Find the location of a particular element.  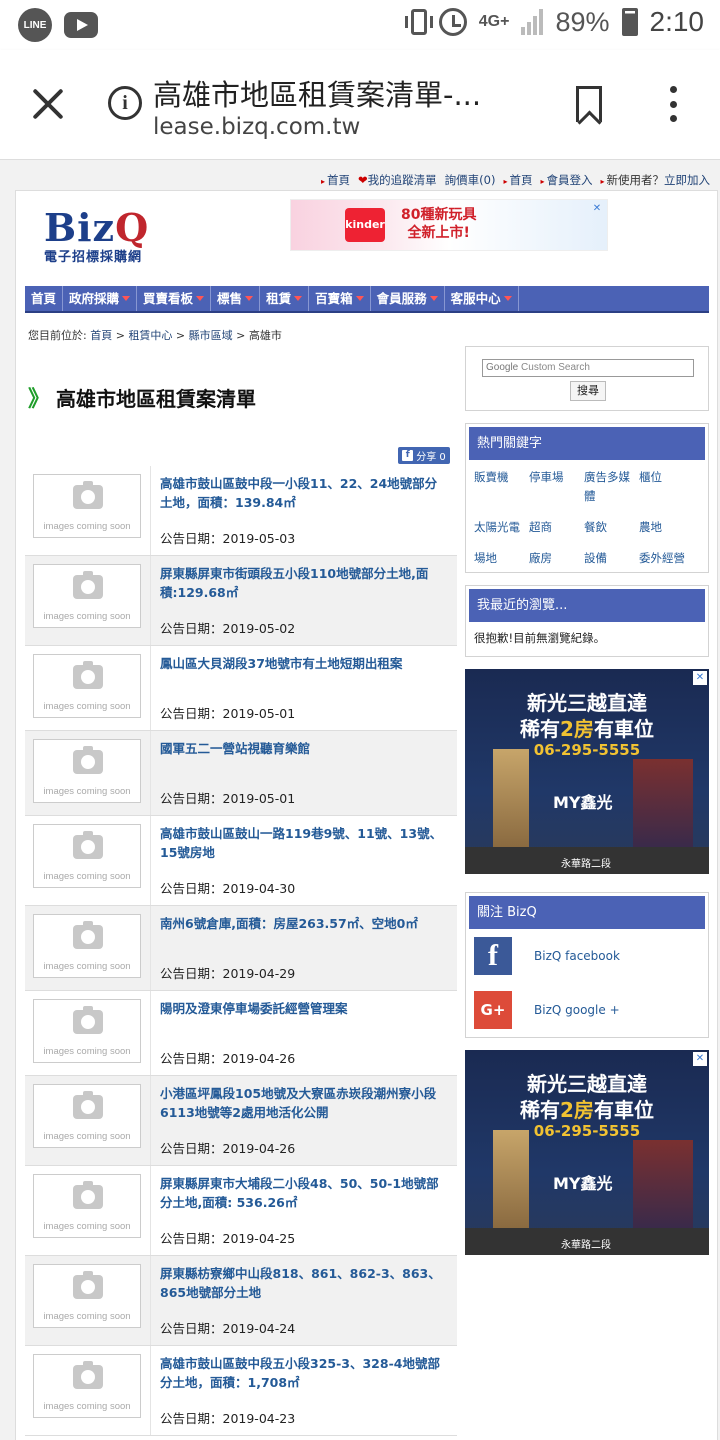

google-plus-icon: G+ is located at coordinates (493, 1010).